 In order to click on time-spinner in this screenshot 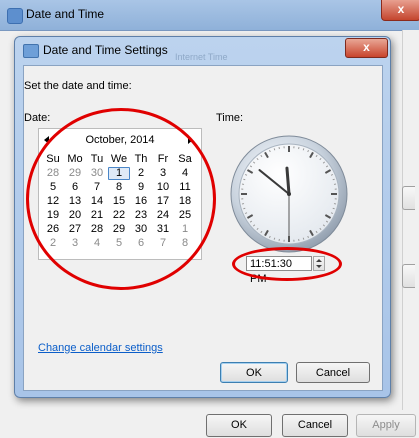, I will do `click(319, 263)`.